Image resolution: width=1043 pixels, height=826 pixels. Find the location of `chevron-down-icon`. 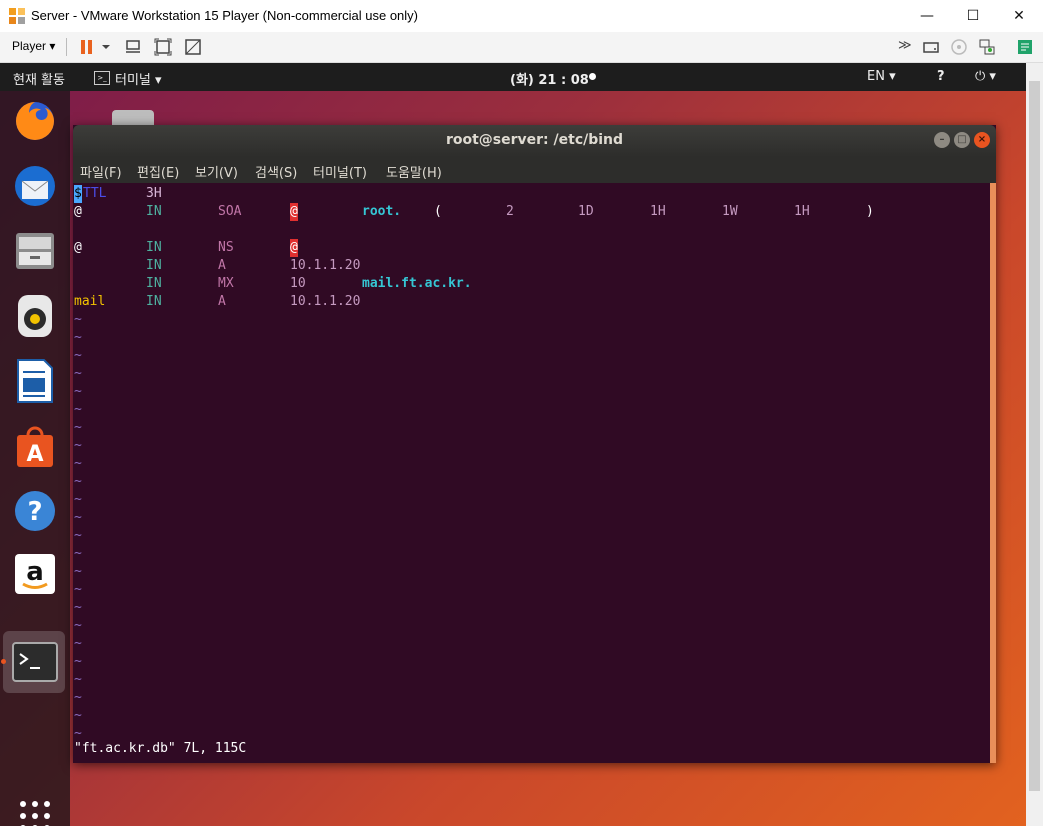

chevron-down-icon is located at coordinates (106, 47).